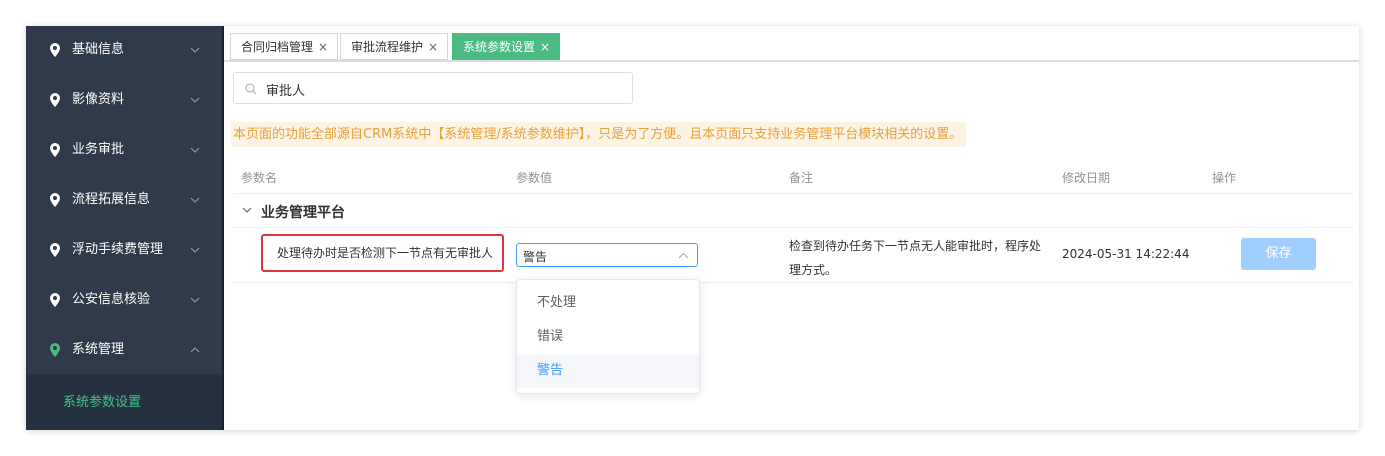 The image size is (1385, 456). Describe the element at coordinates (251, 89) in the screenshot. I see `search-icon` at that location.